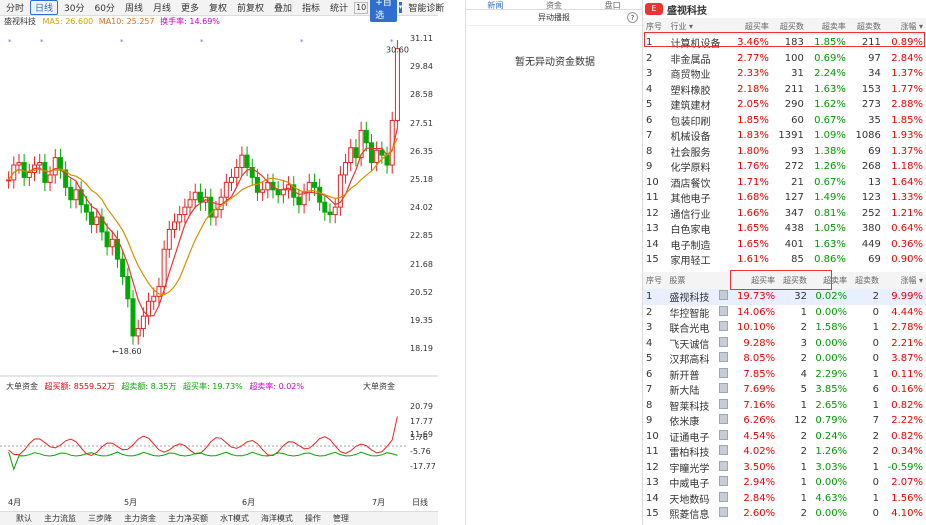 This screenshot has width=926, height=525. What do you see at coordinates (311, 7) in the screenshot?
I see `toolbar-item-10: 指标` at bounding box center [311, 7].